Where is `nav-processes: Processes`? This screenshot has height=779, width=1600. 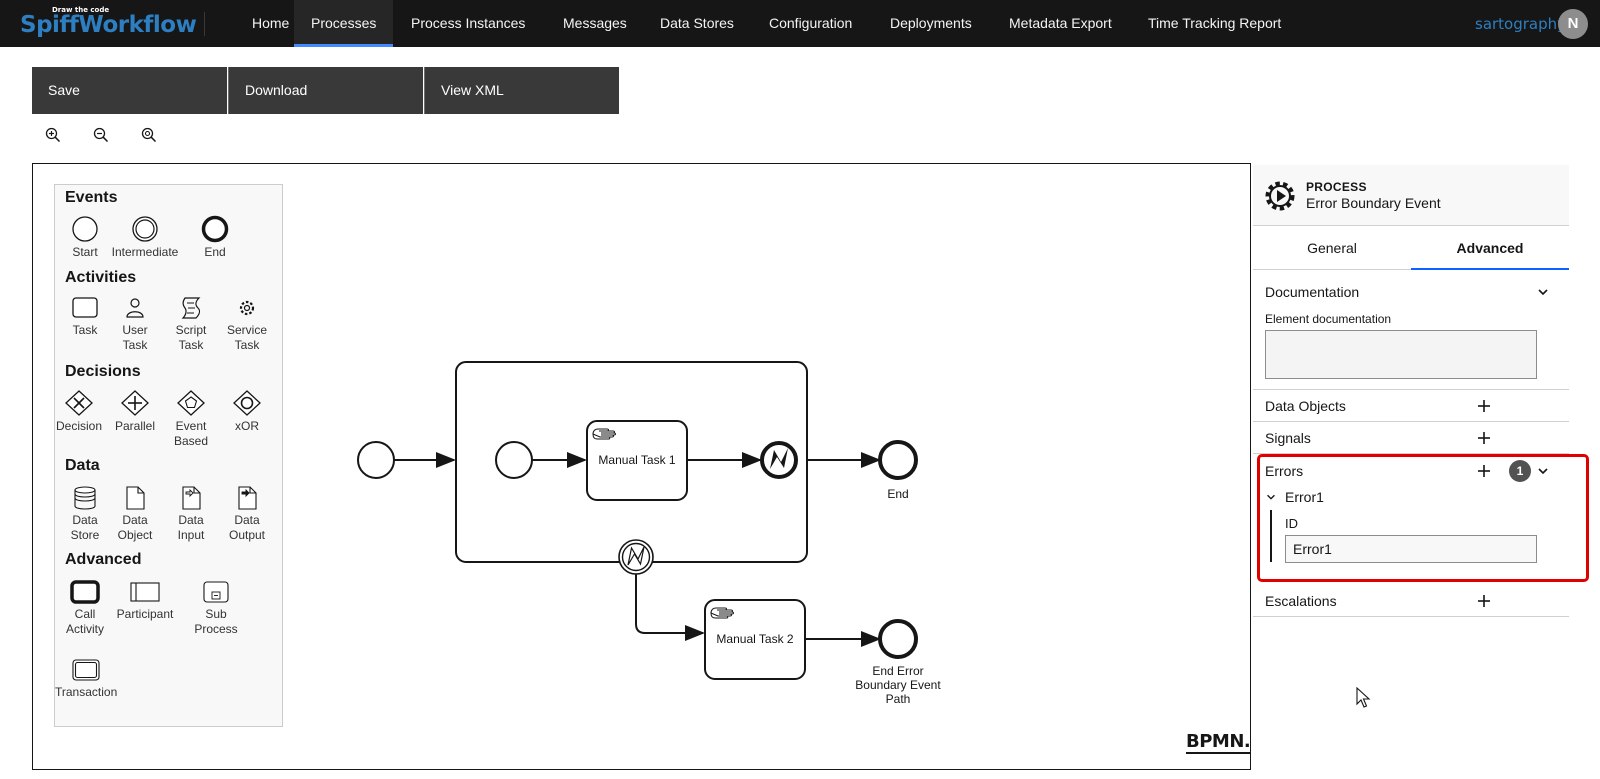 nav-processes: Processes is located at coordinates (344, 23).